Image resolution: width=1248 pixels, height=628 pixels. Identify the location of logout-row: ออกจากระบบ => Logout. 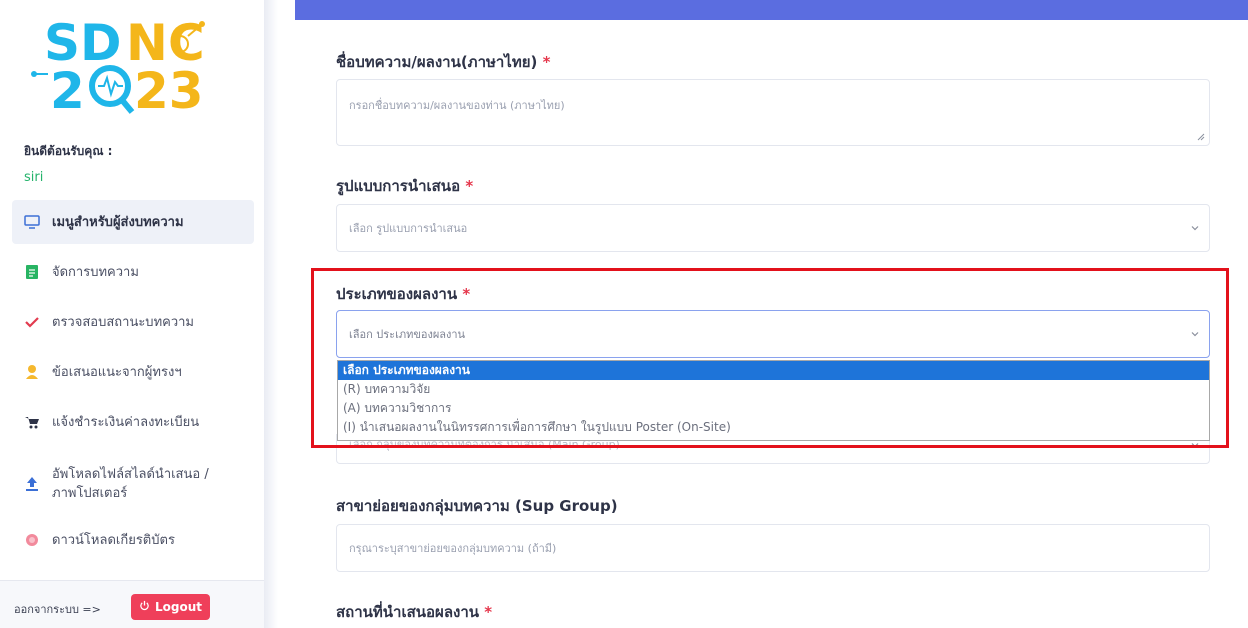
(132, 604).